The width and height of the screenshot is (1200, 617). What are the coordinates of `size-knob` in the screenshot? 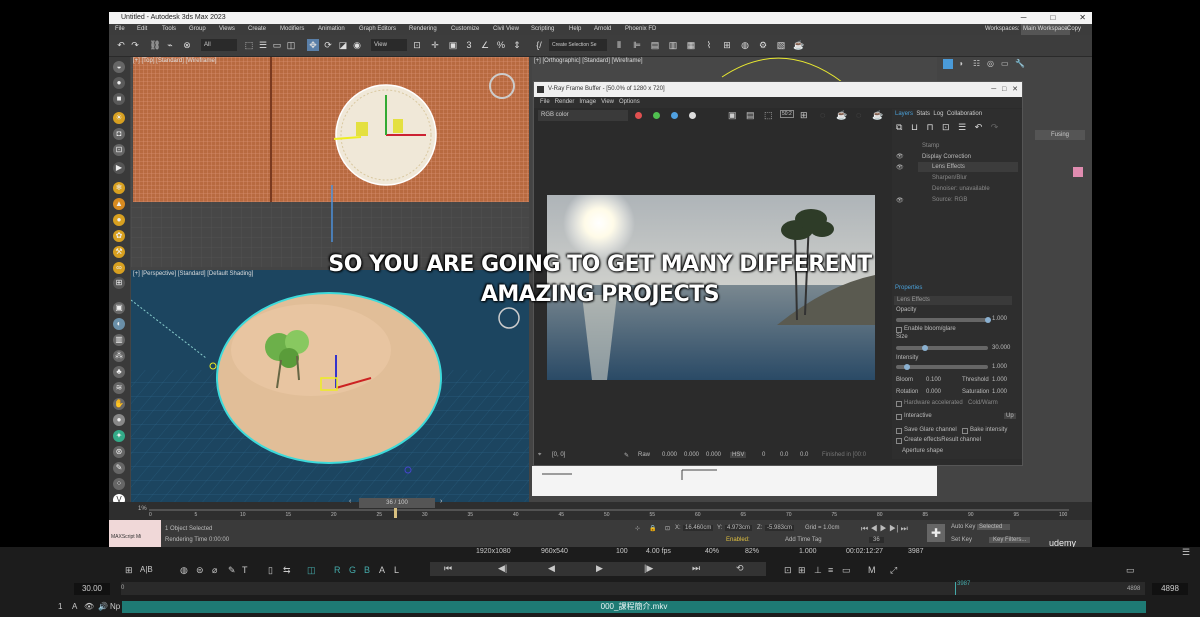 It's located at (925, 348).